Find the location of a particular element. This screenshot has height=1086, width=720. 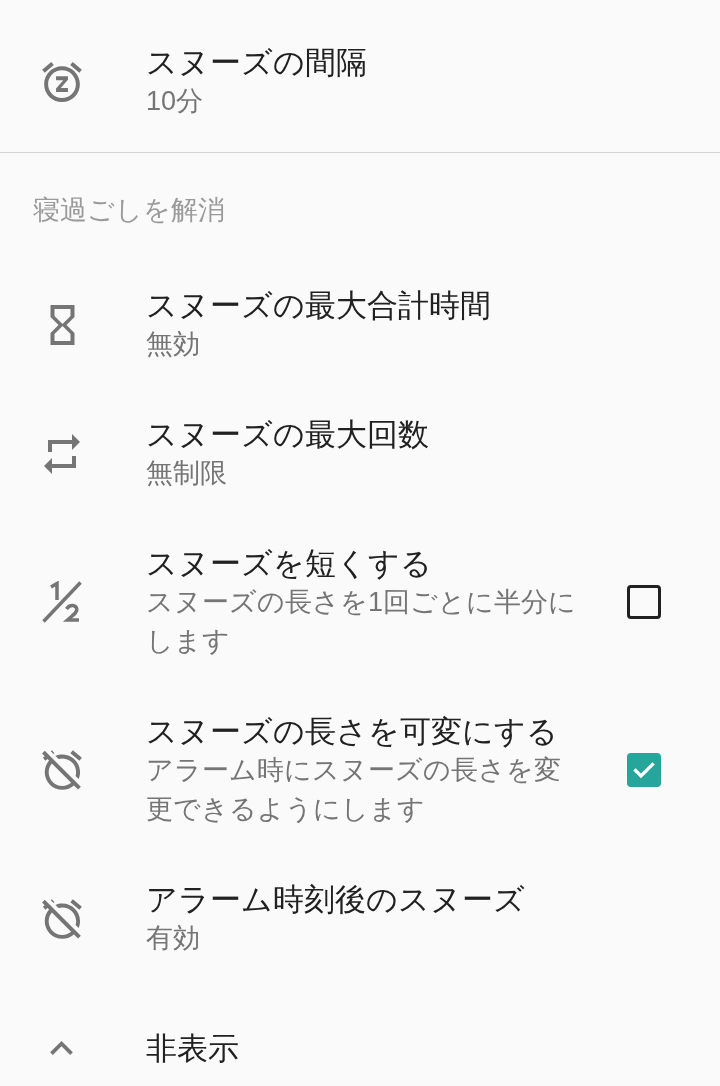

setting-summary: 有効 is located at coordinates (173, 938).